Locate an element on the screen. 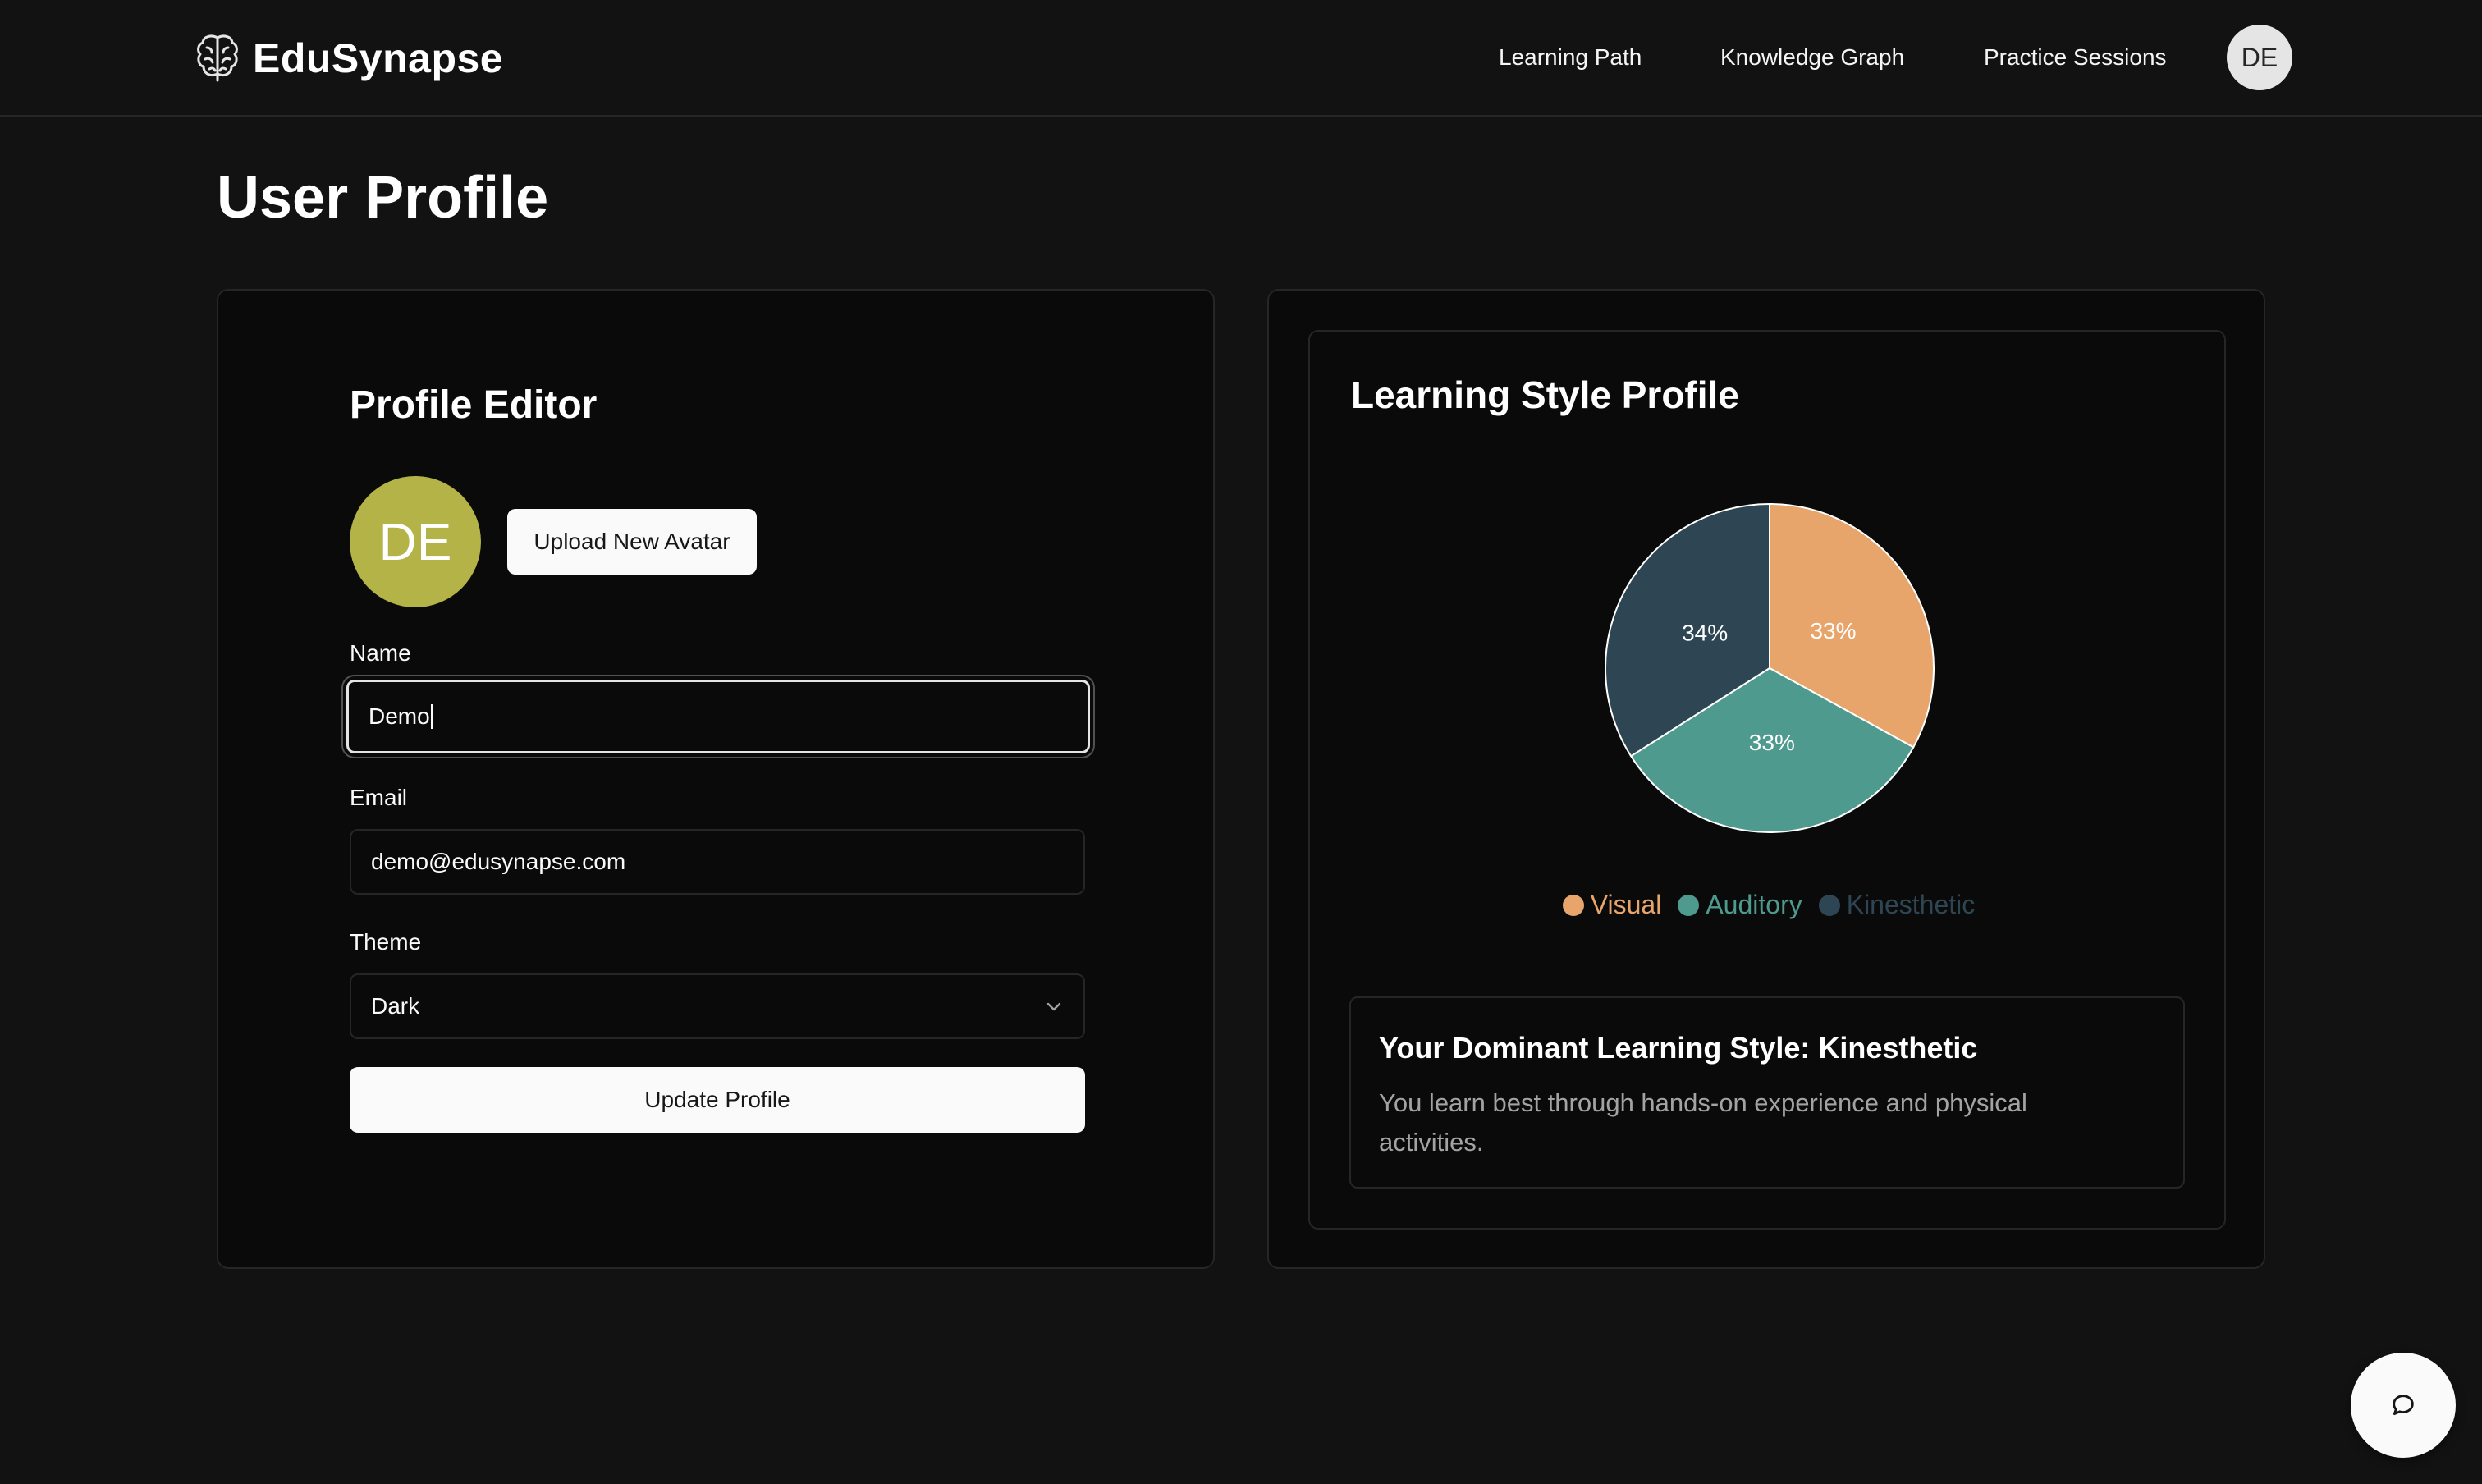 The width and height of the screenshot is (2482, 1484). theme-select: Dark is located at coordinates (717, 1006).